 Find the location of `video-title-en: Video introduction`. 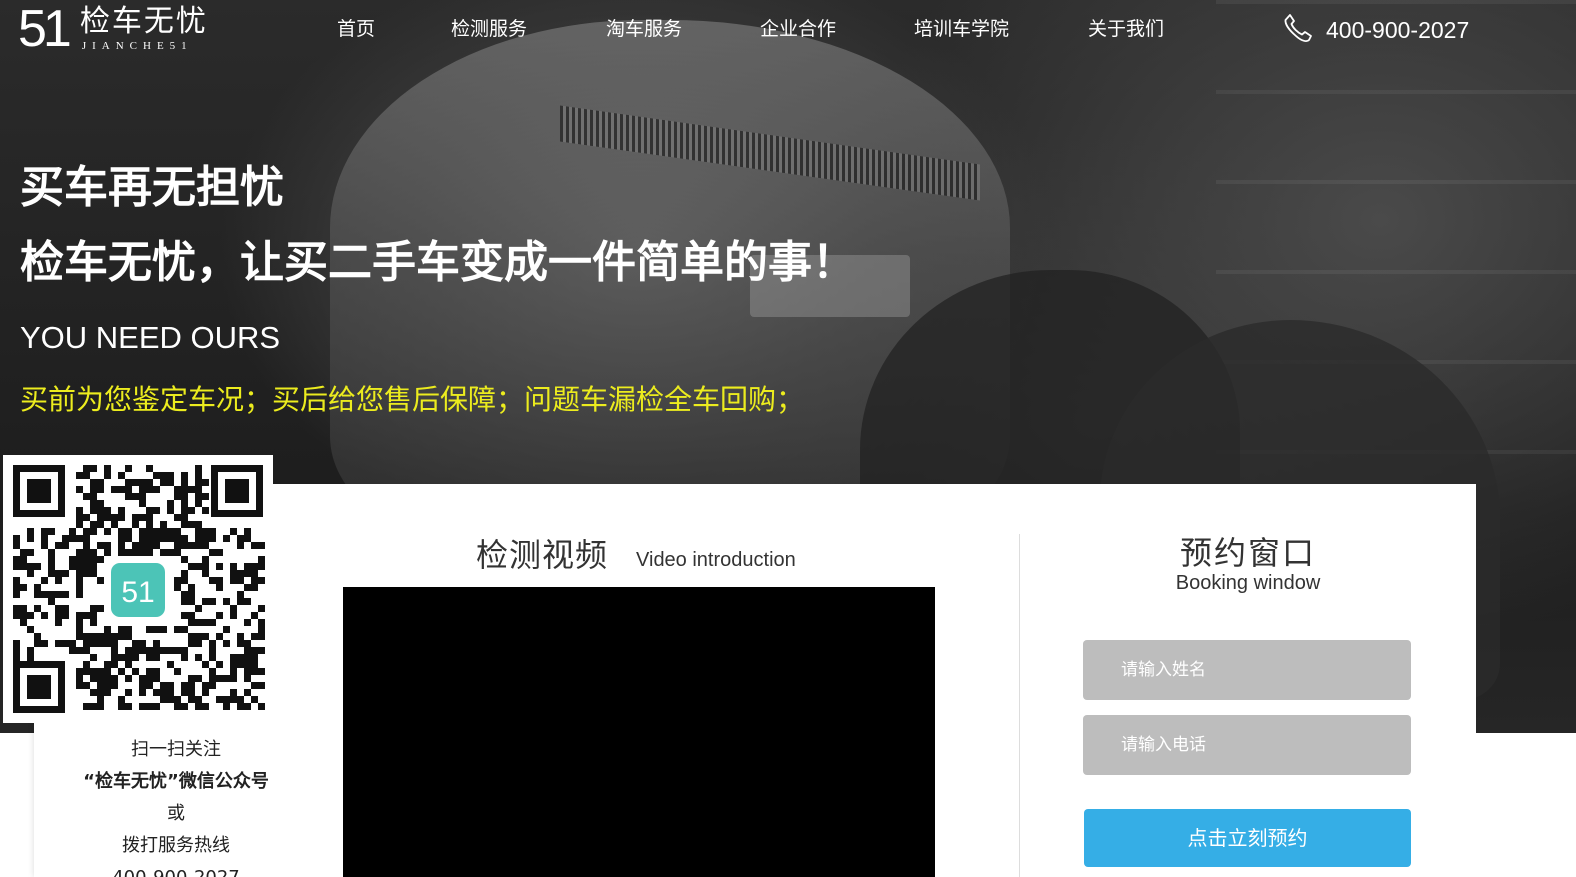

video-title-en: Video introduction is located at coordinates (716, 560).